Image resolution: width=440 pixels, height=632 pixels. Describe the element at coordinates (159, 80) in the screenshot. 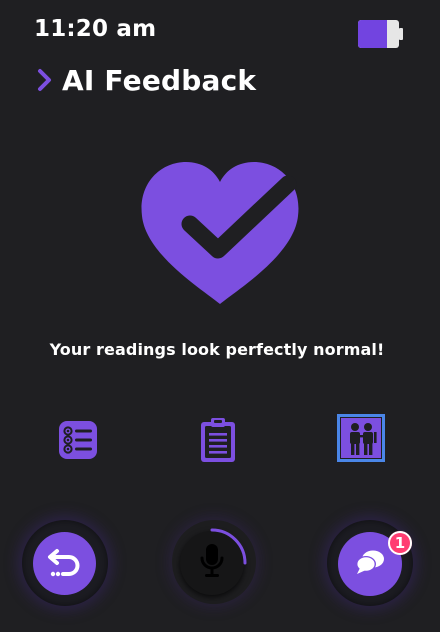

I see `page-title: AI Feedback` at that location.